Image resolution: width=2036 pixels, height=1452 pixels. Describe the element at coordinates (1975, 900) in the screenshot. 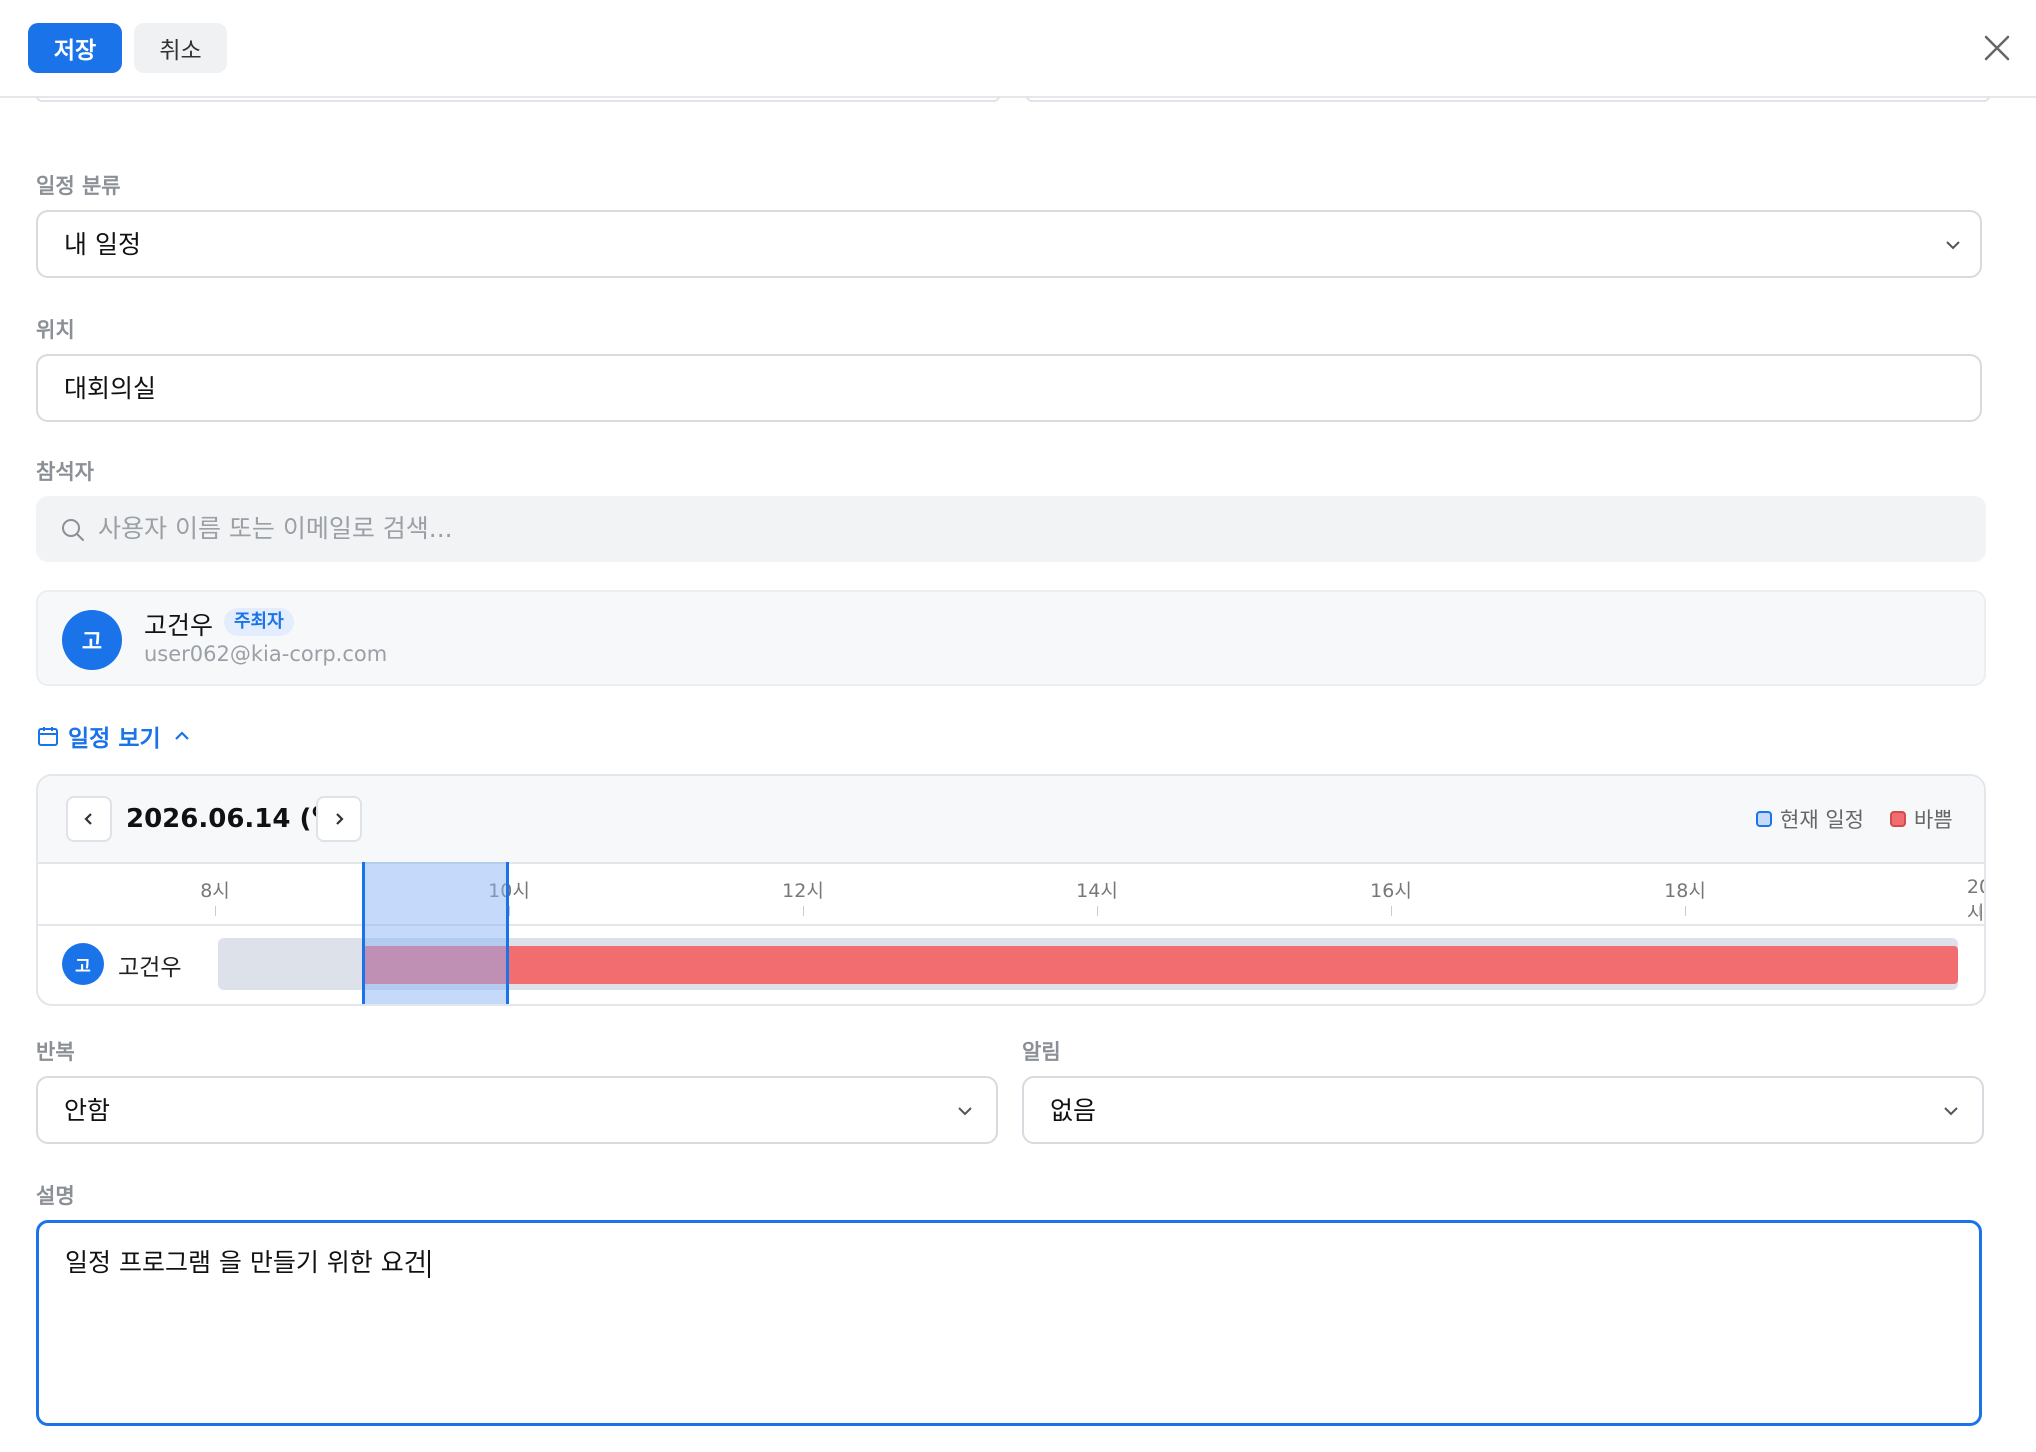

I see `hour-tick-label: 20시` at that location.